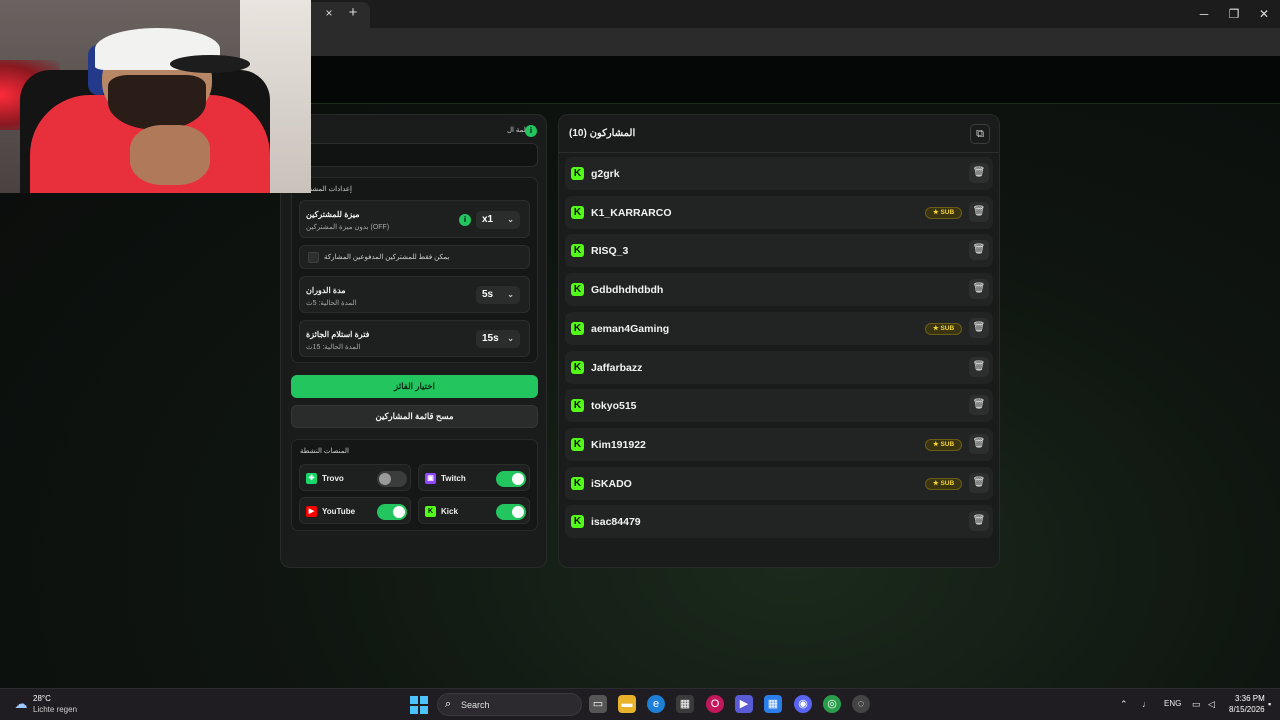 This screenshot has width=1280, height=720. I want to click on copy-icon: ⧉, so click(980, 134).